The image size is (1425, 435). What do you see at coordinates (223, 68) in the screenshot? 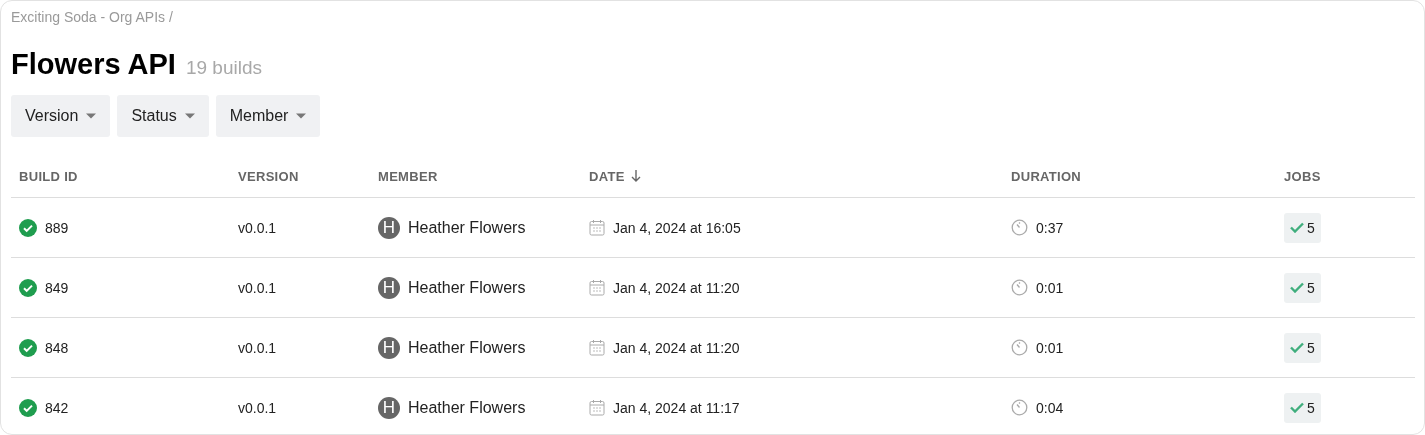
I see `build-count: 19 builds` at bounding box center [223, 68].